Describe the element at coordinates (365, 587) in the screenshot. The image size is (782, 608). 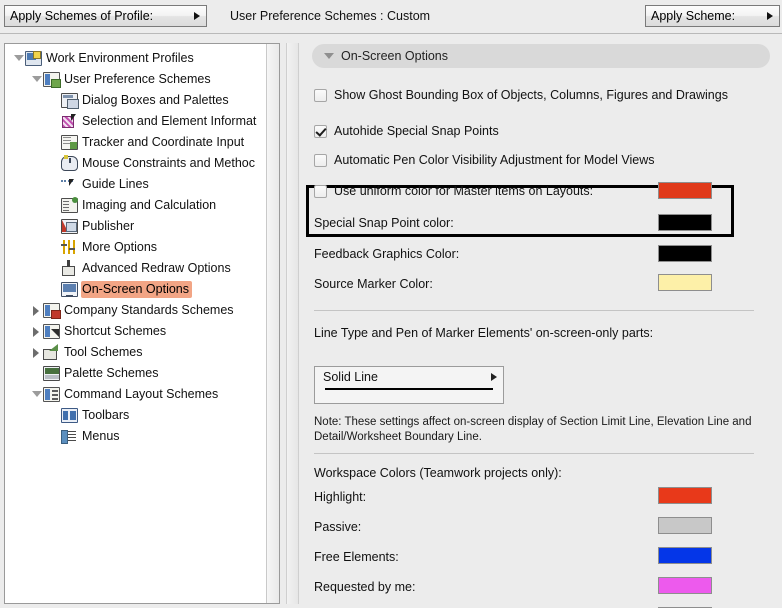
I see `workspace-color-label: Requested by me:` at that location.